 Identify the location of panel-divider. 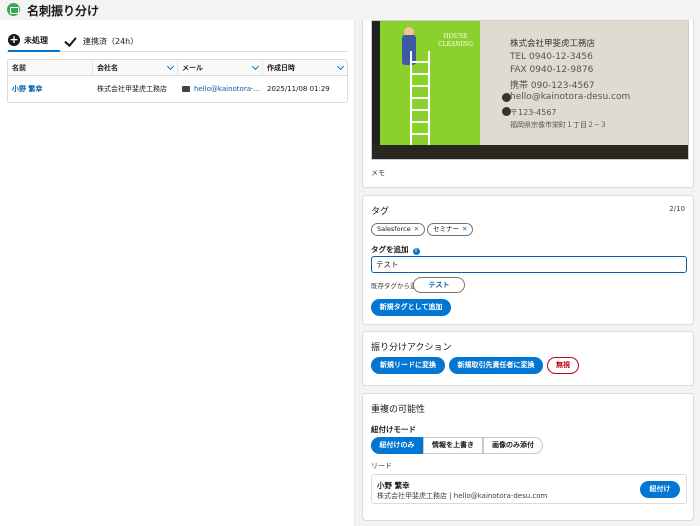
(354, 273).